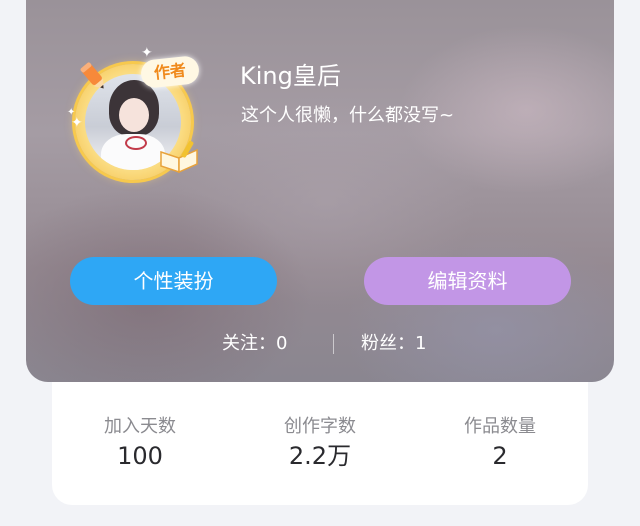 The image size is (640, 526). I want to click on dress-up-button: 个性装扮, so click(173, 281).